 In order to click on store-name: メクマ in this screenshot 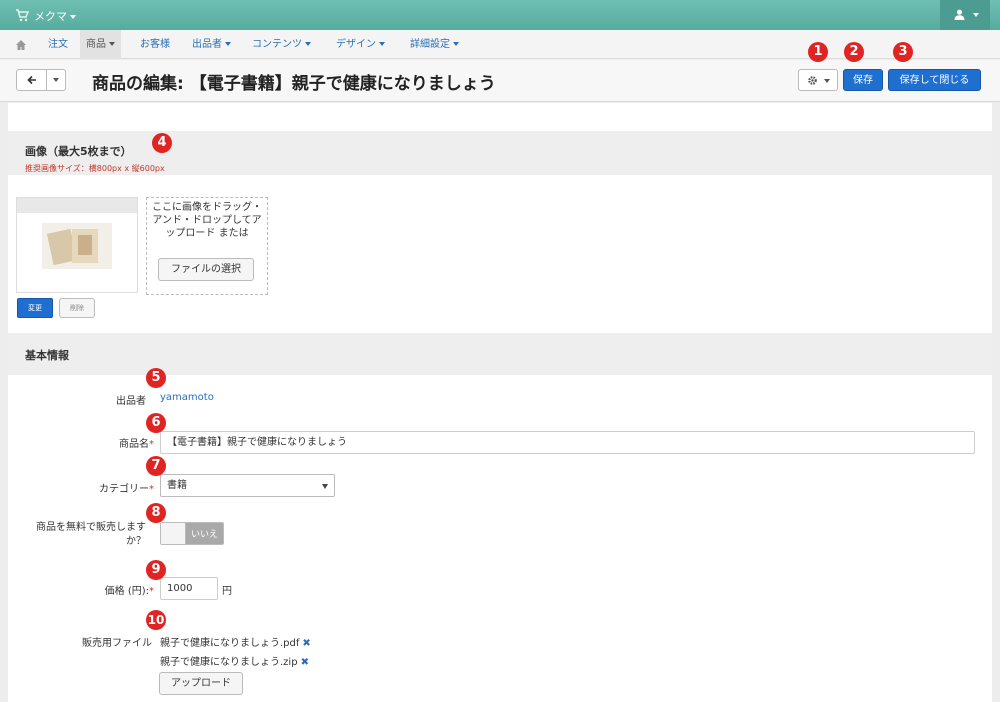, I will do `click(50, 16)`.